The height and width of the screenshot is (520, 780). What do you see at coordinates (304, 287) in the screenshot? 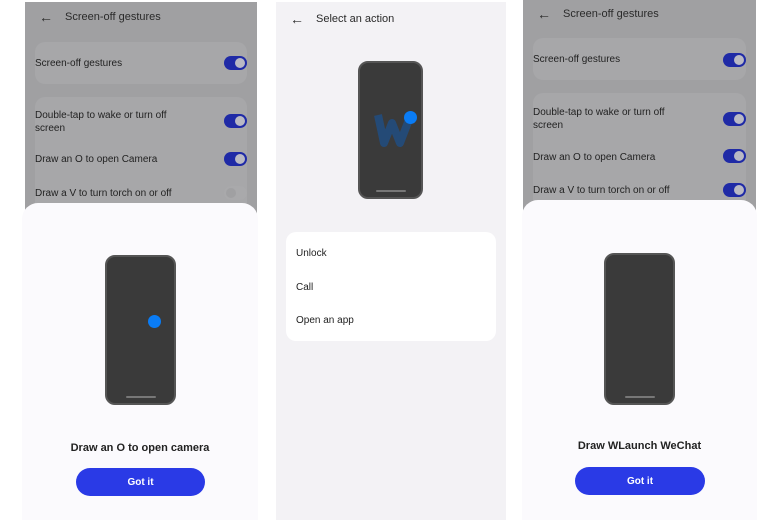
I see `action-call: Call` at bounding box center [304, 287].